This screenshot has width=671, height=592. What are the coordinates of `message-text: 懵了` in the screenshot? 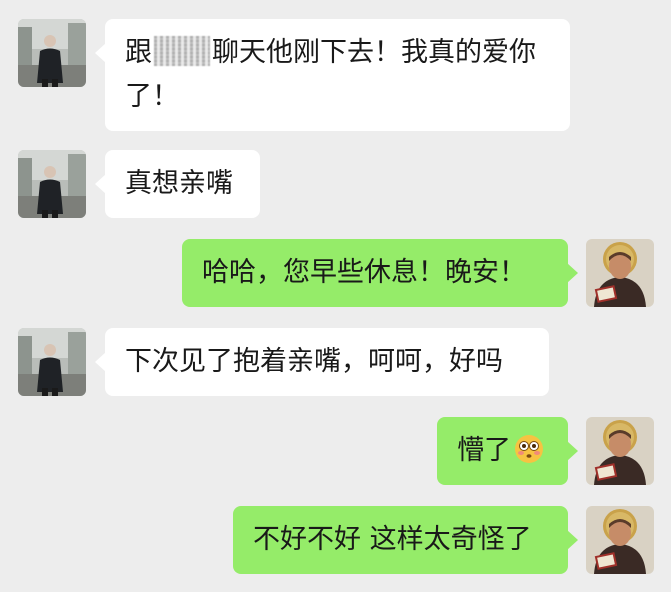 It's located at (484, 450).